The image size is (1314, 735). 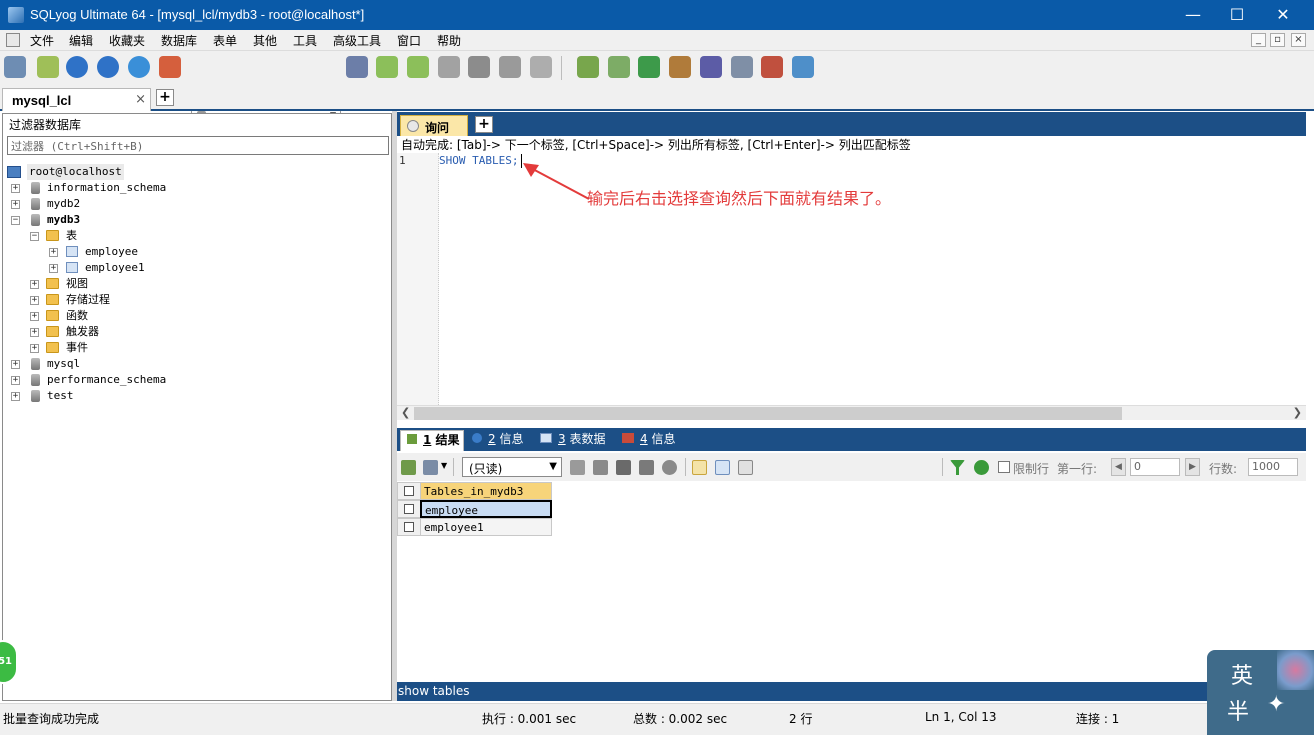 What do you see at coordinates (510, 67) in the screenshot?
I see `table-data-icon` at bounding box center [510, 67].